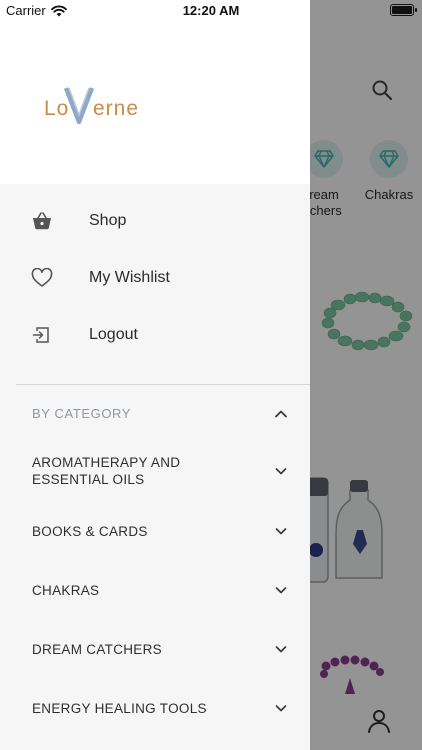 The height and width of the screenshot is (750, 422). I want to click on menu-item-shop: Shop, so click(155, 221).